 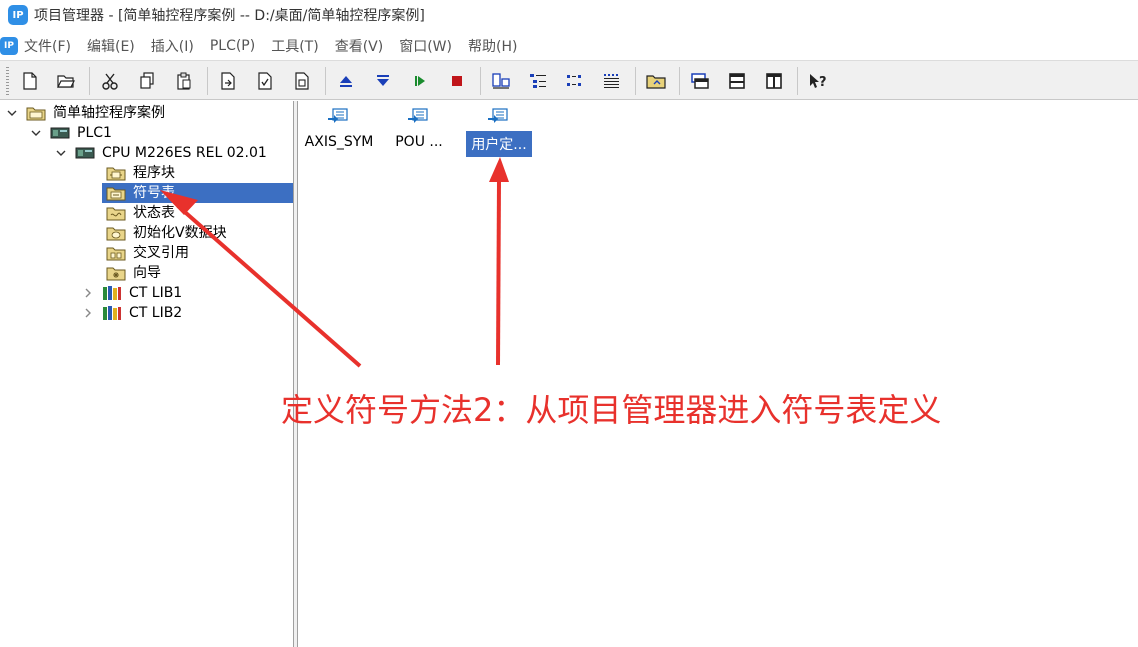 I want to click on plc-device-icon, so click(x=60, y=133).